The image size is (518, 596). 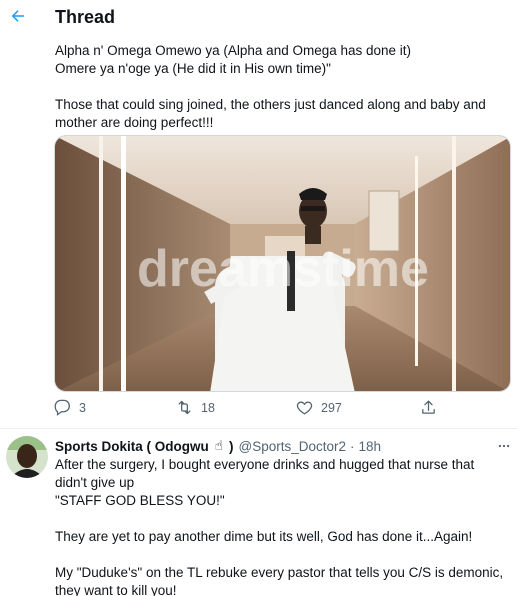 I want to click on tweet-line: didn't give up, so click(x=95, y=482).